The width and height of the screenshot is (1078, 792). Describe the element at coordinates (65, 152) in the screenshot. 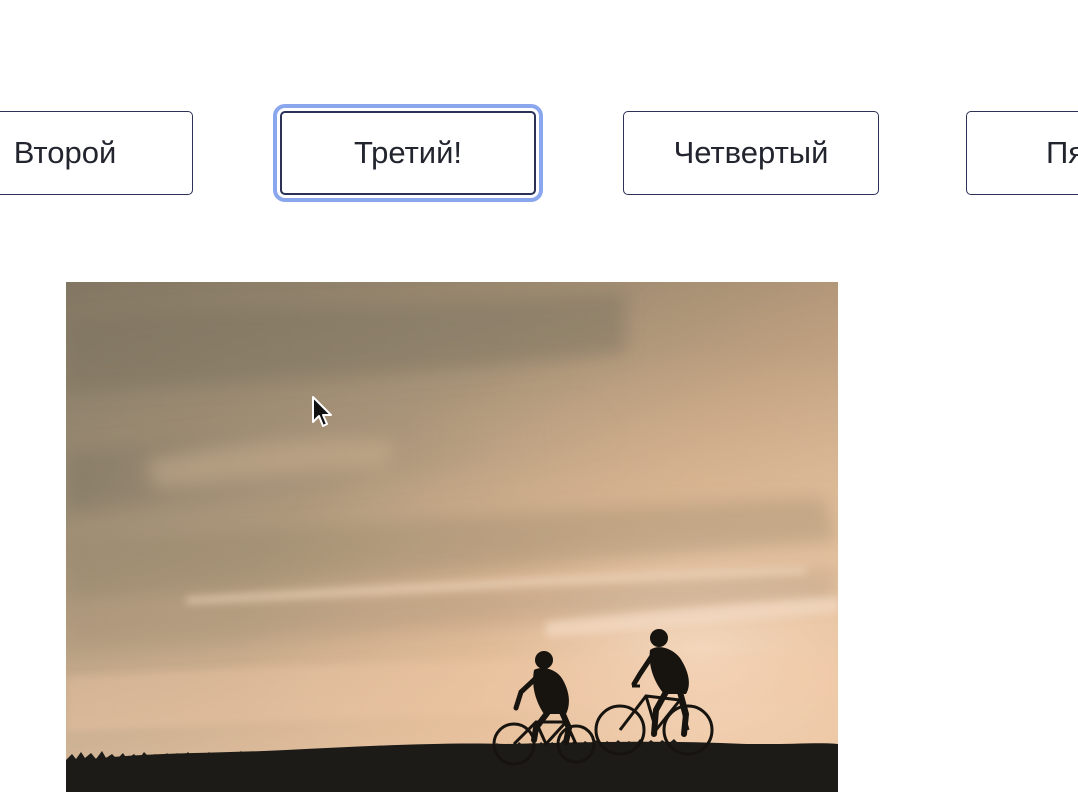

I see `button-second-label: Второй` at that location.